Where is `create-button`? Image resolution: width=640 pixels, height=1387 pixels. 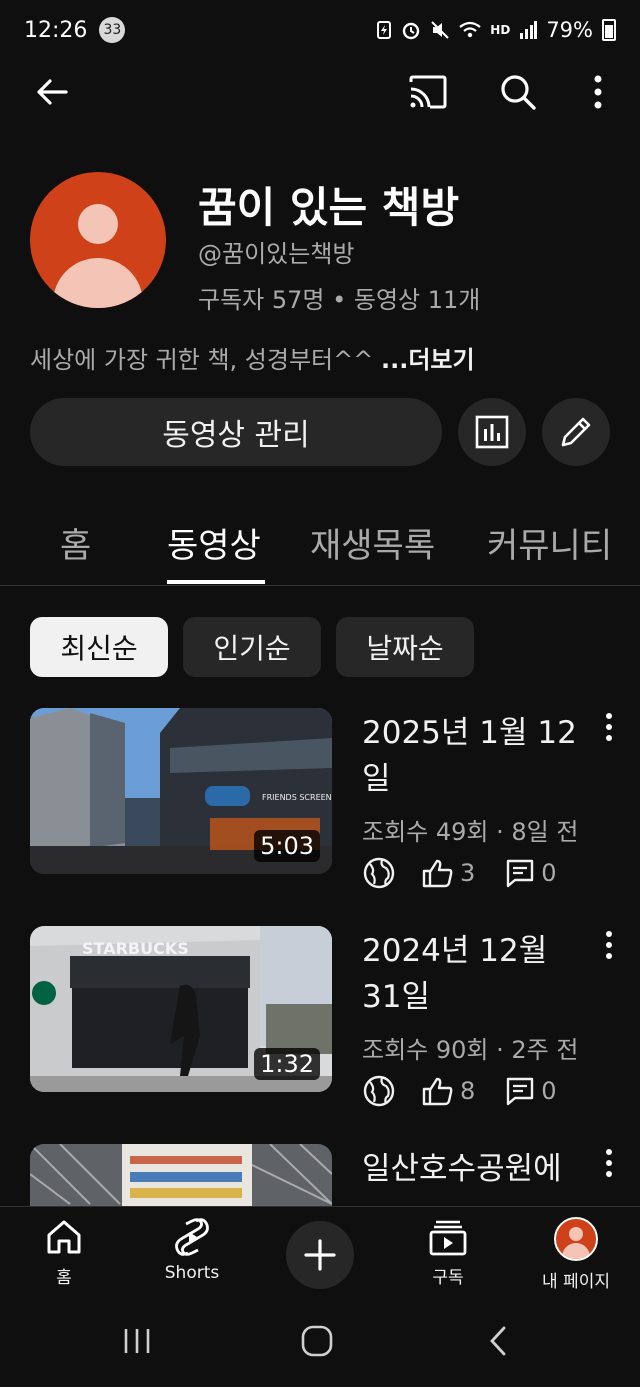
create-button is located at coordinates (320, 1255).